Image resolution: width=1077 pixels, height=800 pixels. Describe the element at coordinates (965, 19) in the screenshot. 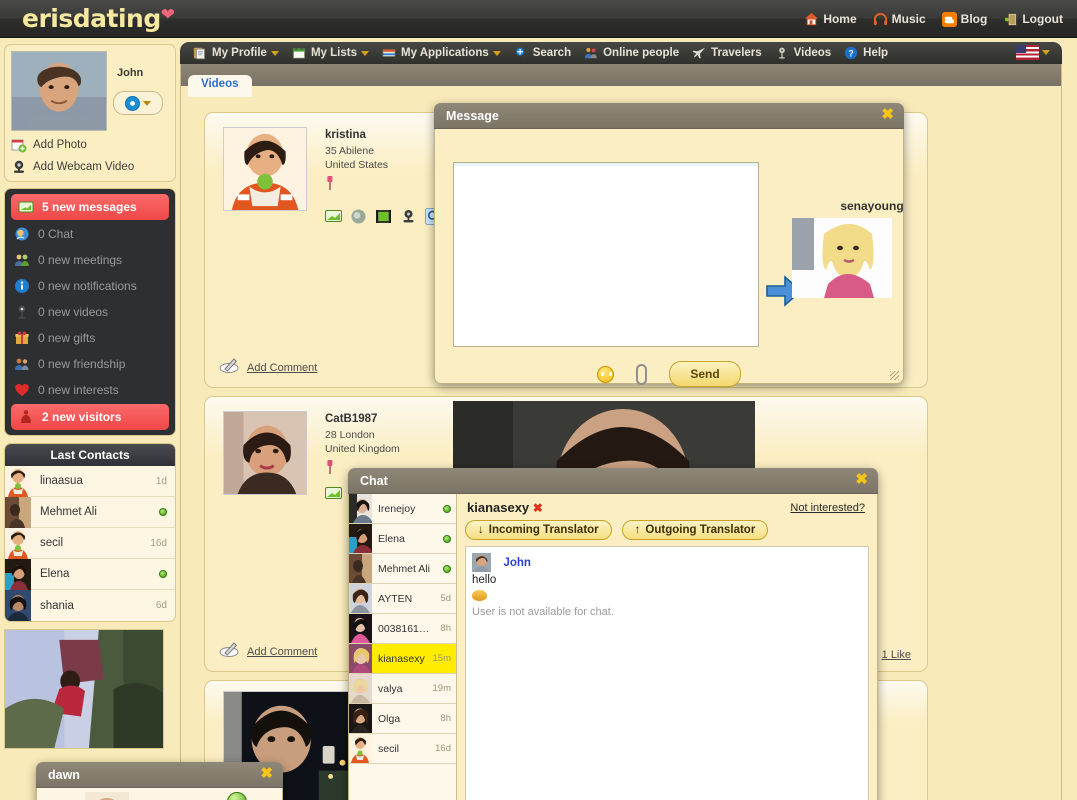

I see `topnav-blog: Blog` at that location.